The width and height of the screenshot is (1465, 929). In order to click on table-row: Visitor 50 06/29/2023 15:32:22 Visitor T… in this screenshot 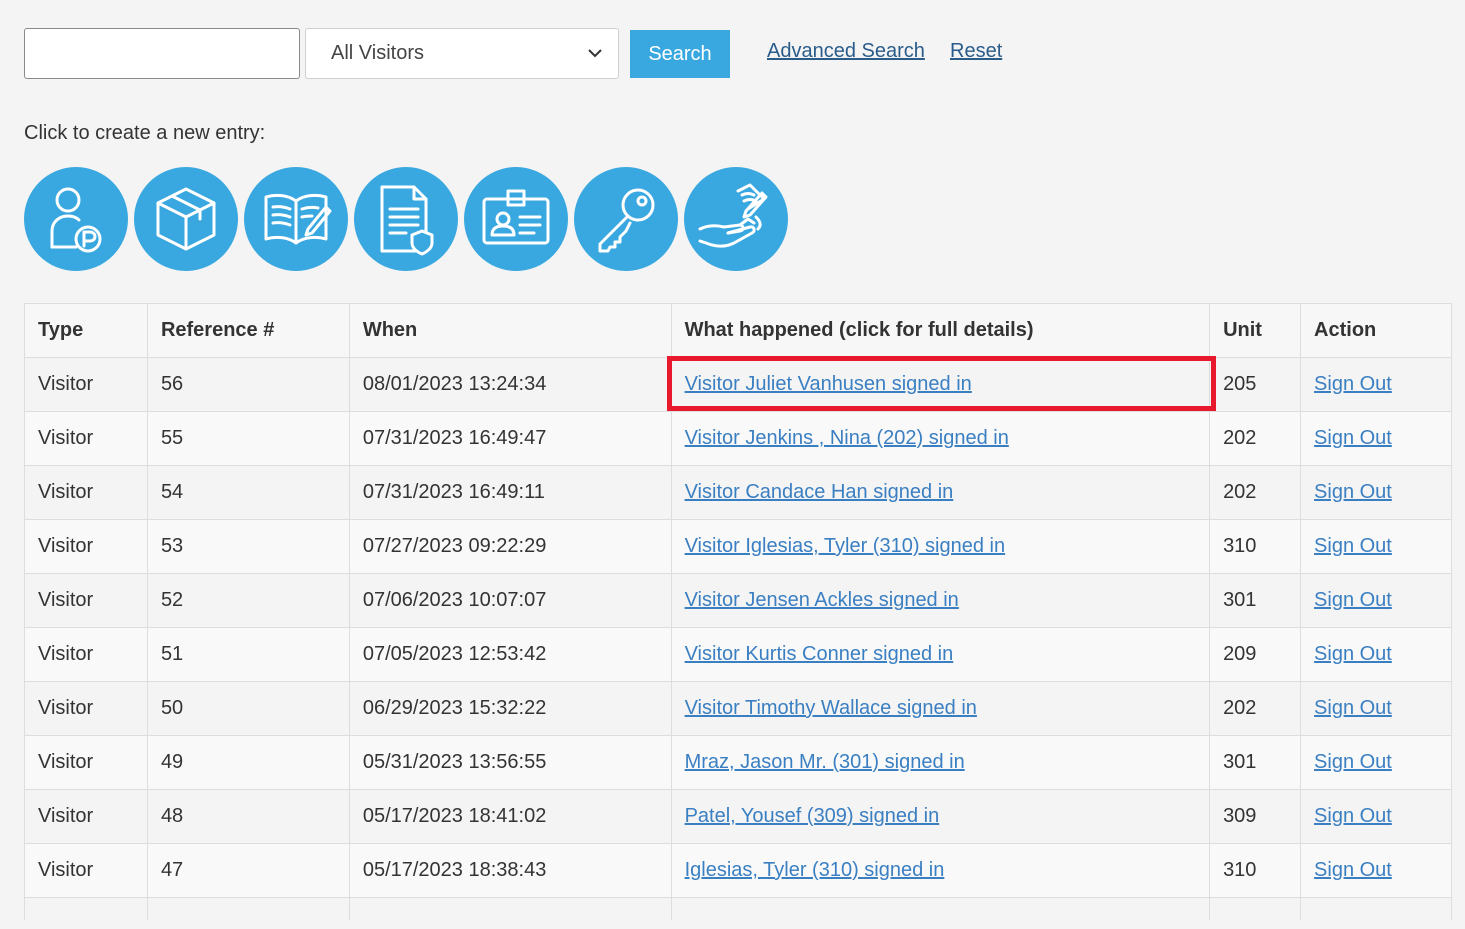, I will do `click(738, 708)`.